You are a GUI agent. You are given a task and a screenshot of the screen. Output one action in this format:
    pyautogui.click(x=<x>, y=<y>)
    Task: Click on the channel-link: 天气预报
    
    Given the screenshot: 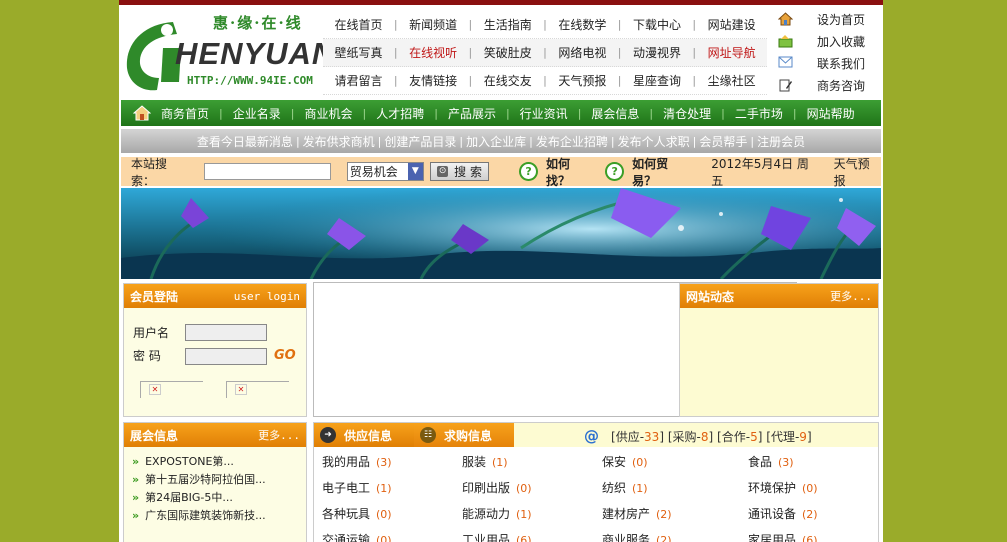 What is the action you would take?
    pyautogui.click(x=582, y=80)
    